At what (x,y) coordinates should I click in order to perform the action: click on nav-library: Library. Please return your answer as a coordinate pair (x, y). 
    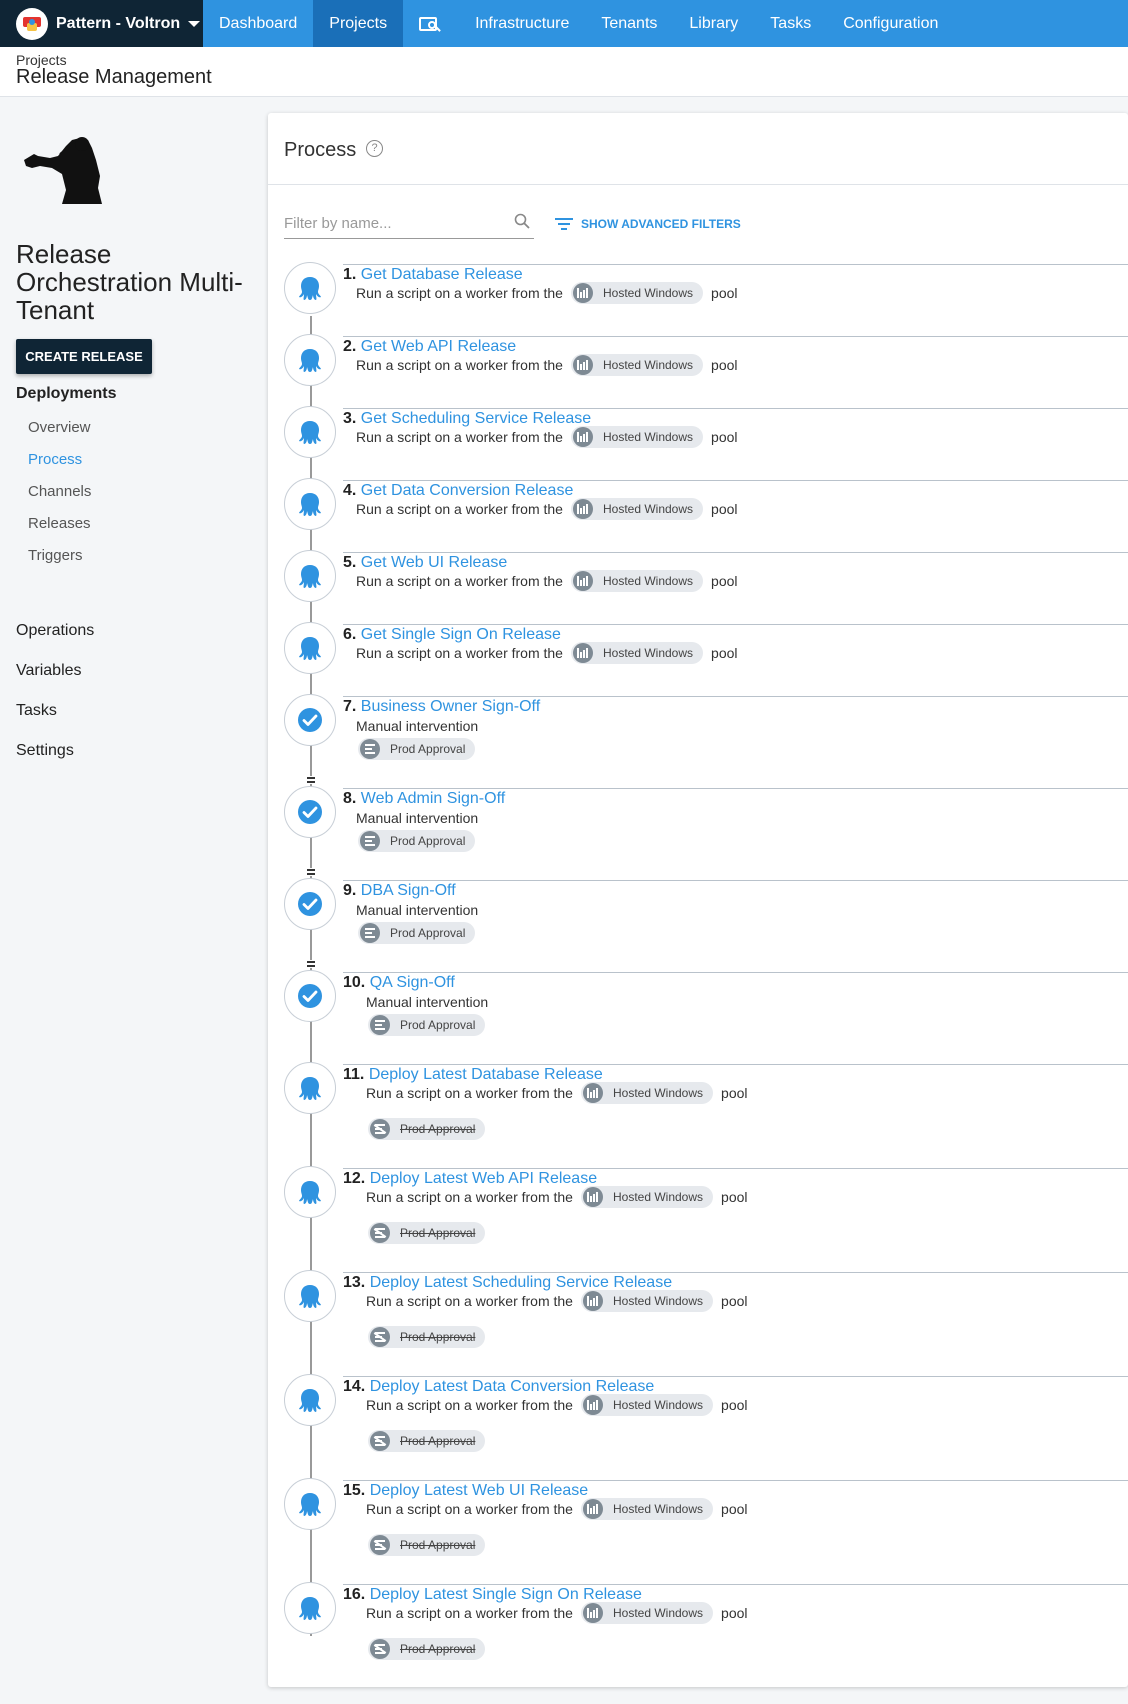
    Looking at the image, I should click on (713, 23).